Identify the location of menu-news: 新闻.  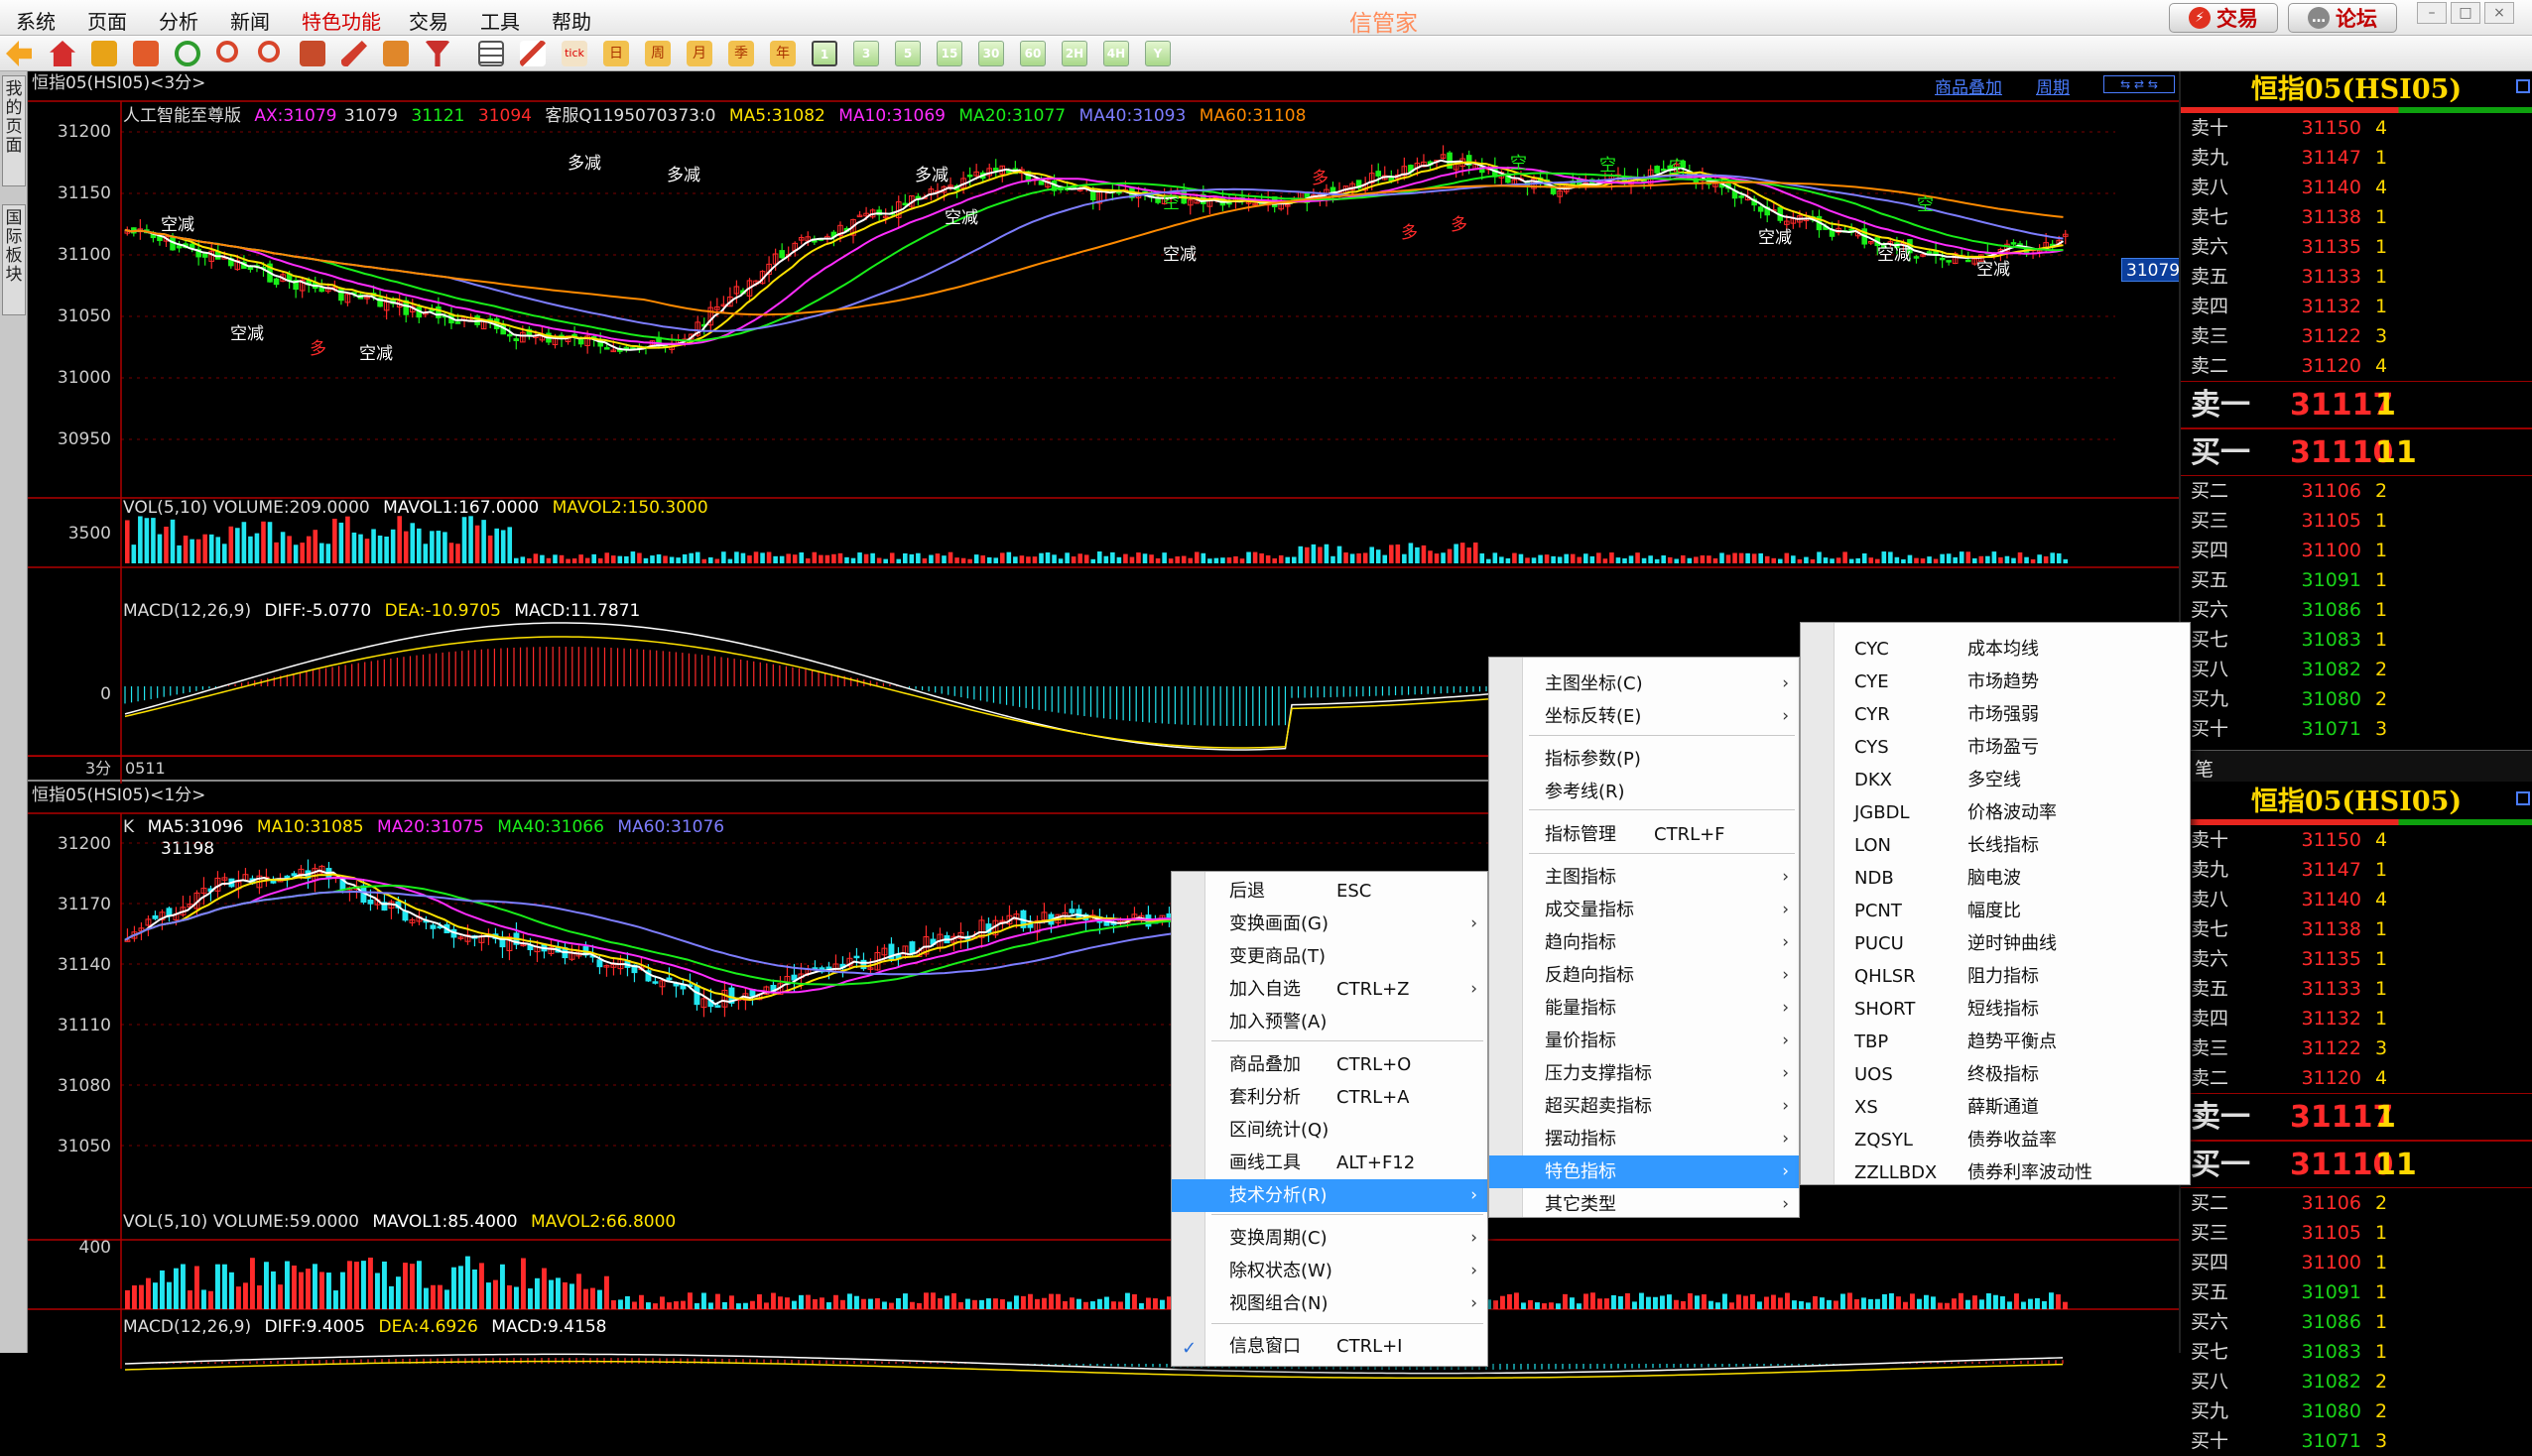
(250, 20).